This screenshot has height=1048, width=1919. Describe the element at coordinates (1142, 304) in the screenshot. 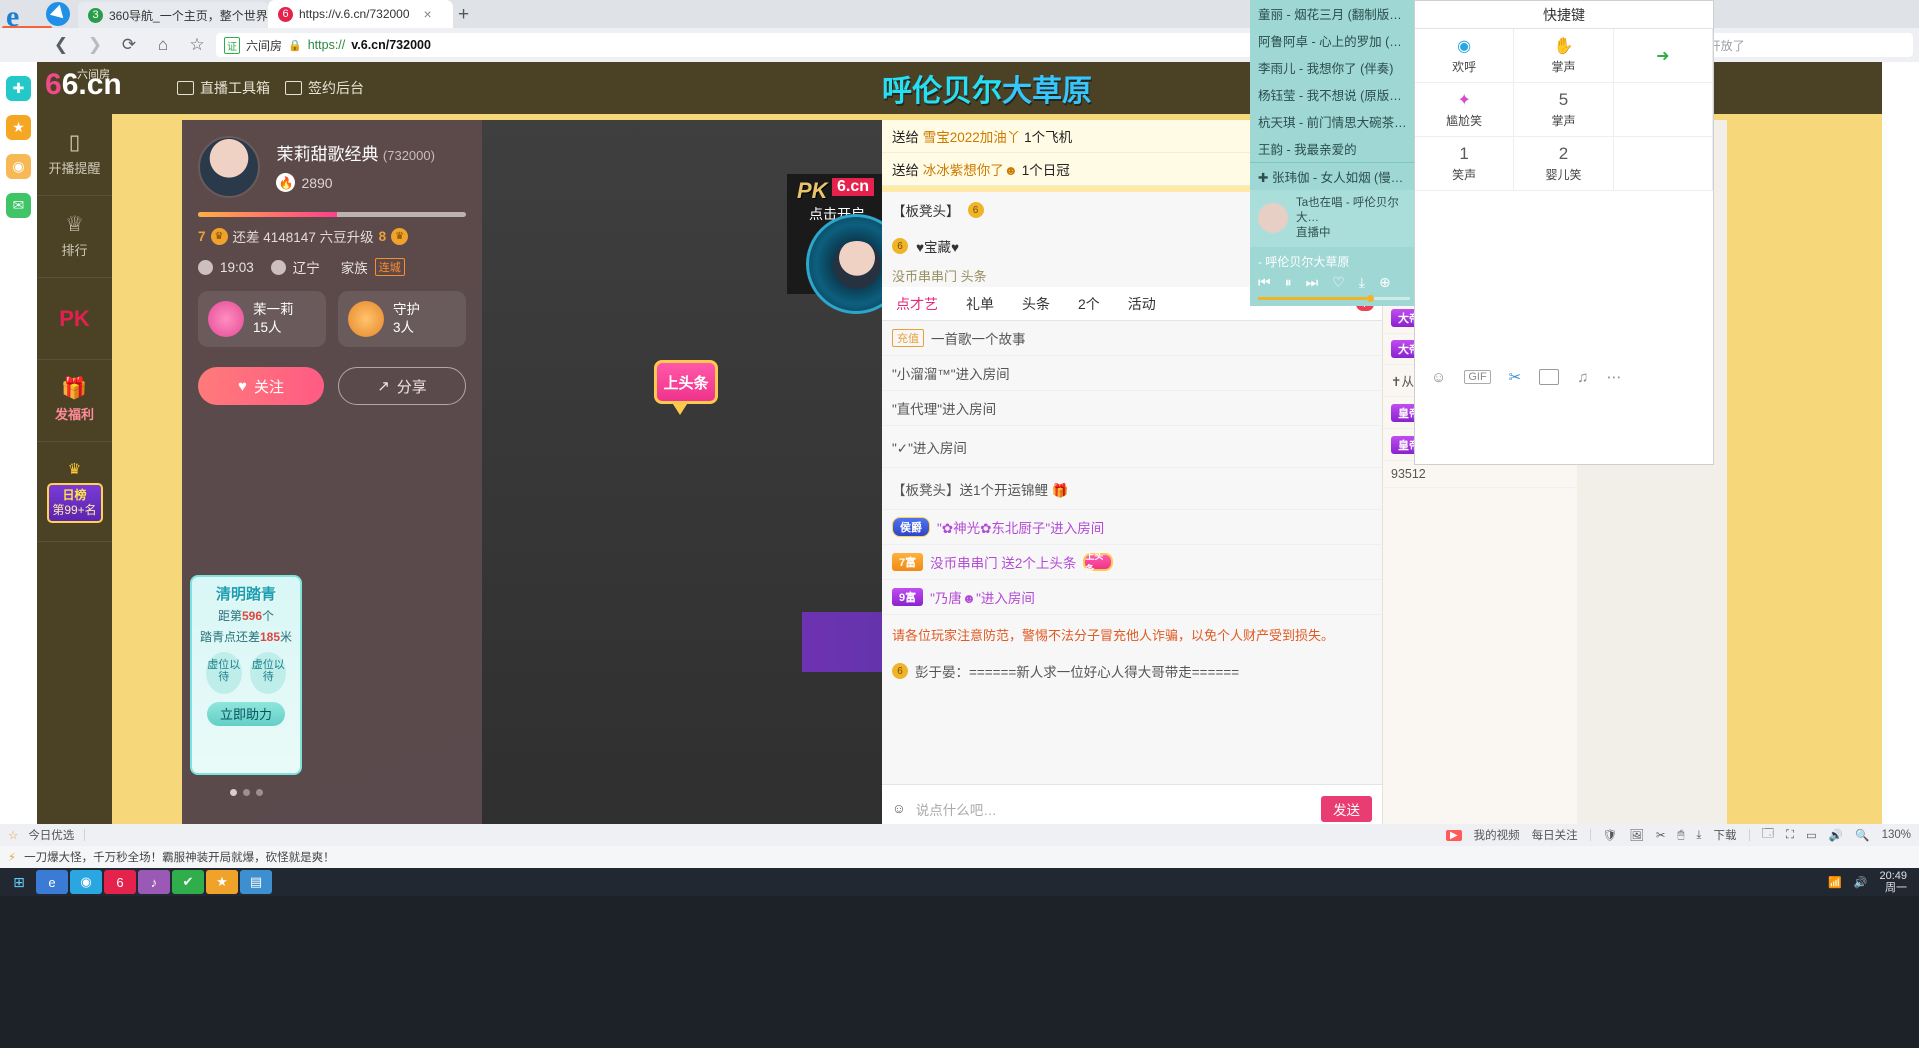

I see `tab-activity: 活动` at that location.